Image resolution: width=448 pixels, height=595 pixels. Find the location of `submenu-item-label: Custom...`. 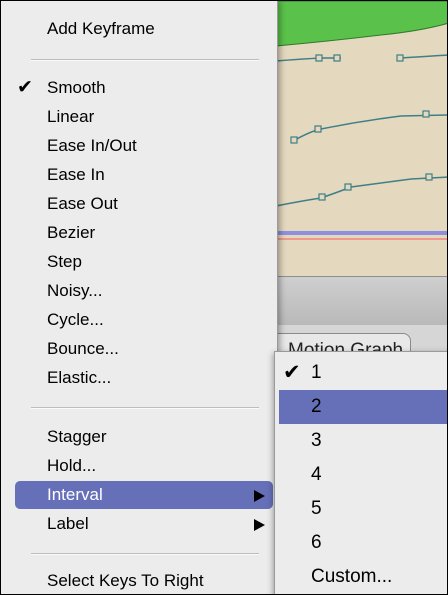

submenu-item-label: Custom... is located at coordinates (352, 576).